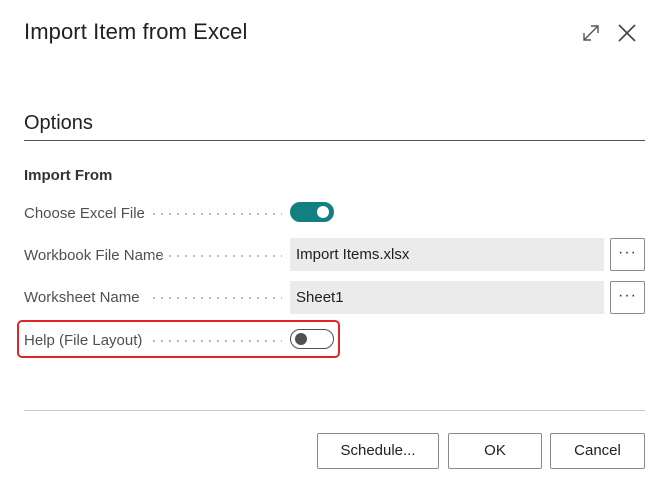 The height and width of the screenshot is (496, 670). I want to click on section-title-options: Options, so click(58, 123).